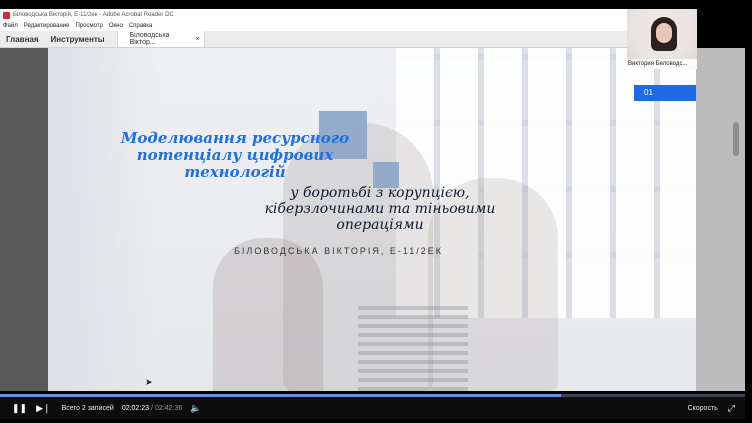  Describe the element at coordinates (78, 39) in the screenshot. I see `tab-tools: Инструменты` at that location.